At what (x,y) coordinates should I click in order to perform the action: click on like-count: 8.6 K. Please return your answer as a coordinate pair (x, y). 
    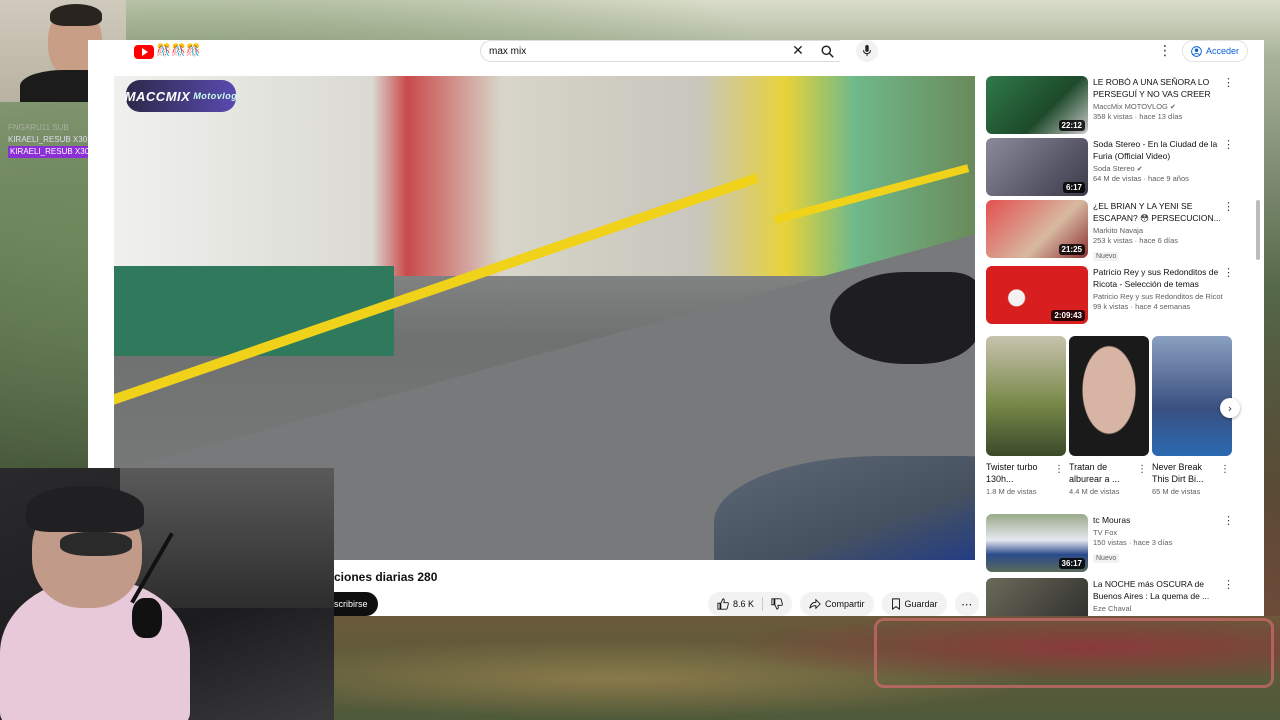
    Looking at the image, I should click on (744, 604).